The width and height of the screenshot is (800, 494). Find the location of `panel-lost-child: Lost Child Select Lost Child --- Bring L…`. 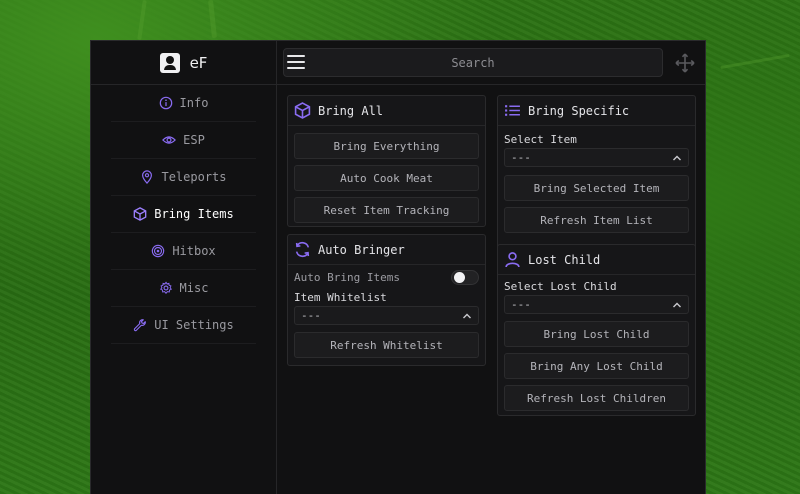

panel-lost-child: Lost Child Select Lost Child --- Bring L… is located at coordinates (596, 330).